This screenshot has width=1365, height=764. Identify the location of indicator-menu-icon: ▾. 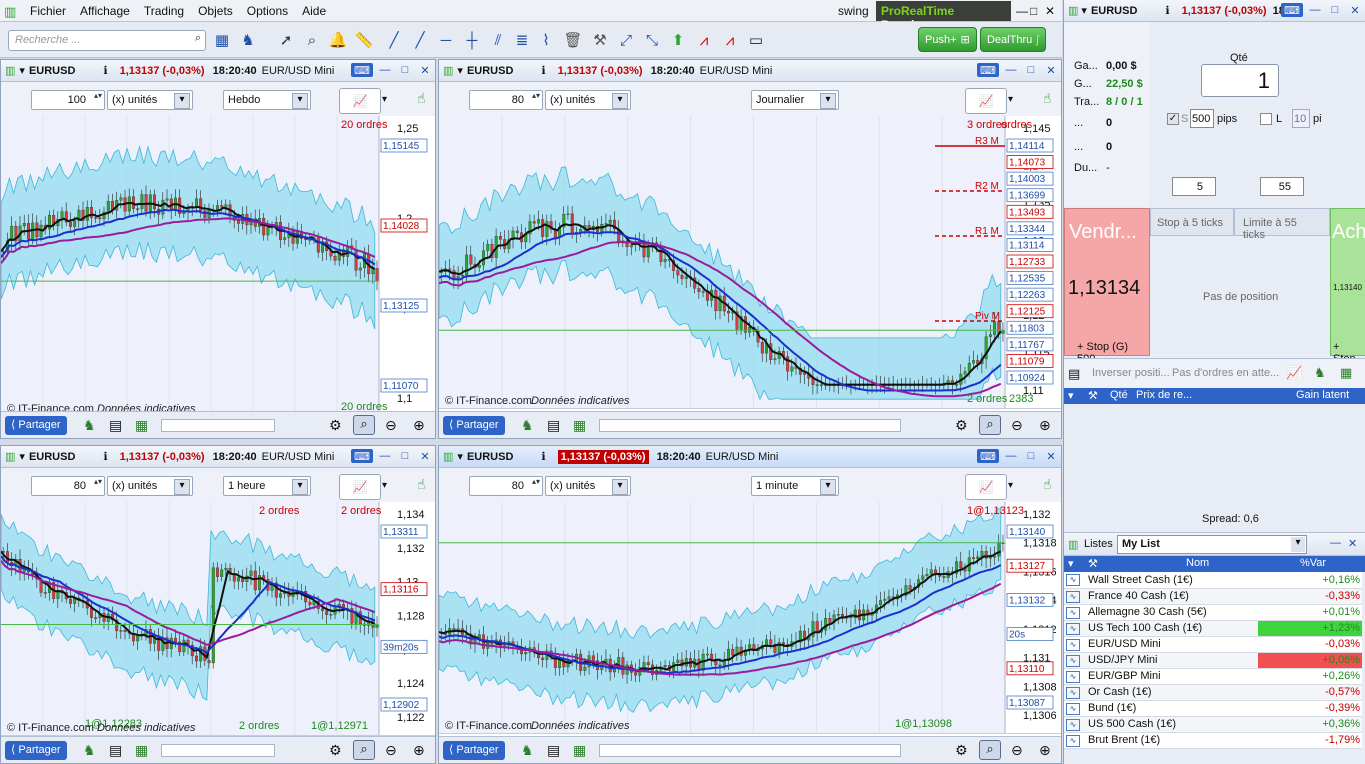
(384, 99).